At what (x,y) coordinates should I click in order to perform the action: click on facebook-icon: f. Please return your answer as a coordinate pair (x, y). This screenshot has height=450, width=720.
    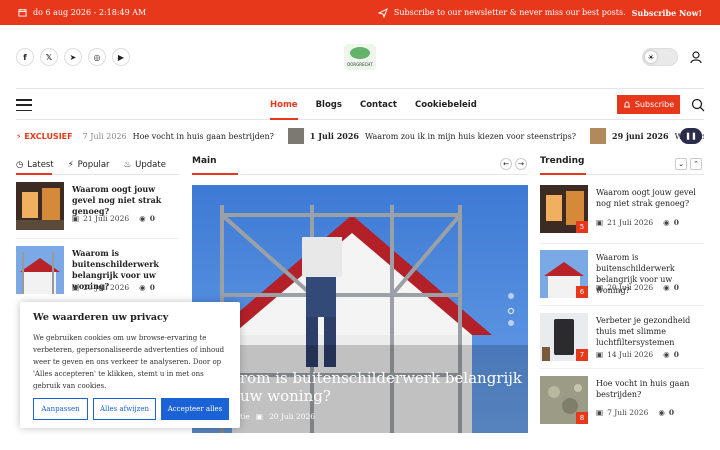
    Looking at the image, I should click on (25, 57).